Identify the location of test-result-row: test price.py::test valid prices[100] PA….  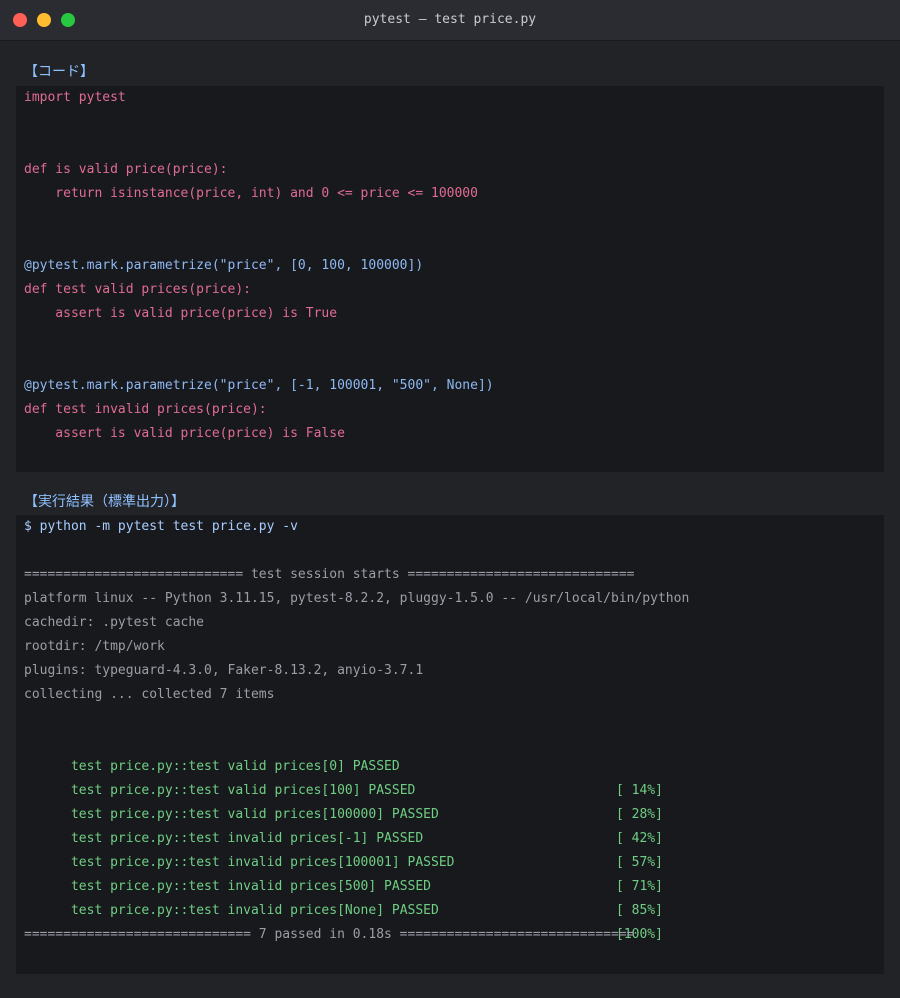
(454, 788).